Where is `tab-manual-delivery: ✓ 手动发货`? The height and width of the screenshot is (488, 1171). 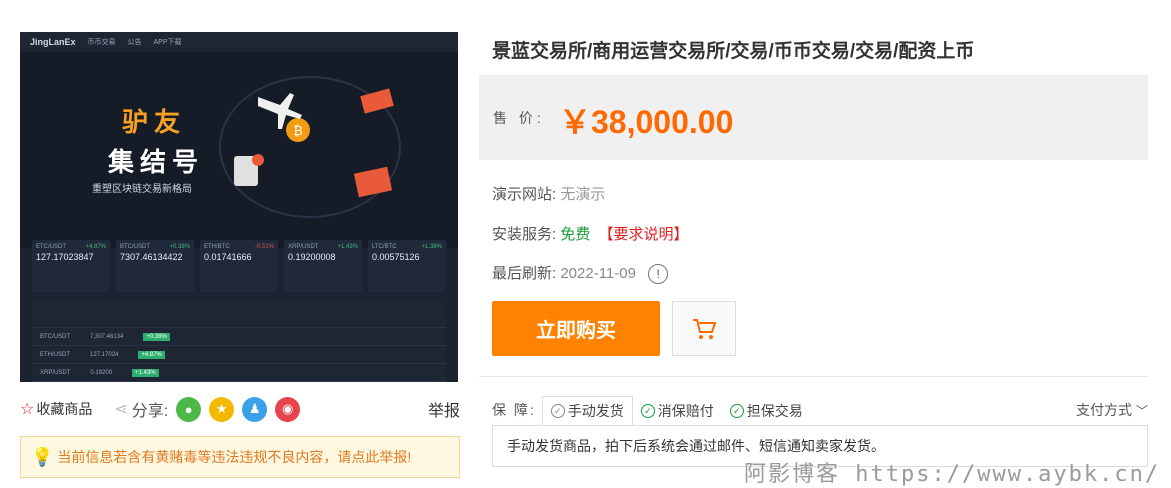 tab-manual-delivery: ✓ 手动发货 is located at coordinates (587, 411).